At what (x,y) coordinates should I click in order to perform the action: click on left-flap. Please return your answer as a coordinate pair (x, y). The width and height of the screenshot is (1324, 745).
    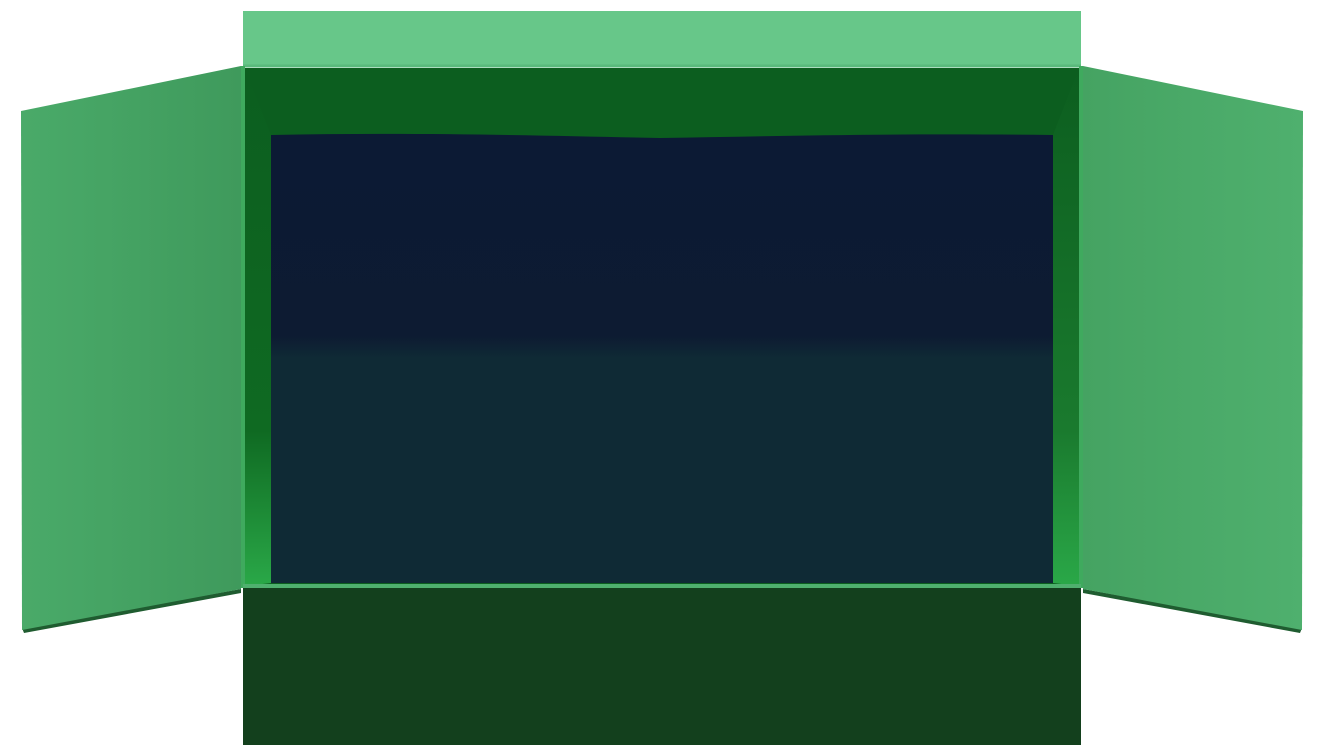
    Looking at the image, I should click on (131, 348).